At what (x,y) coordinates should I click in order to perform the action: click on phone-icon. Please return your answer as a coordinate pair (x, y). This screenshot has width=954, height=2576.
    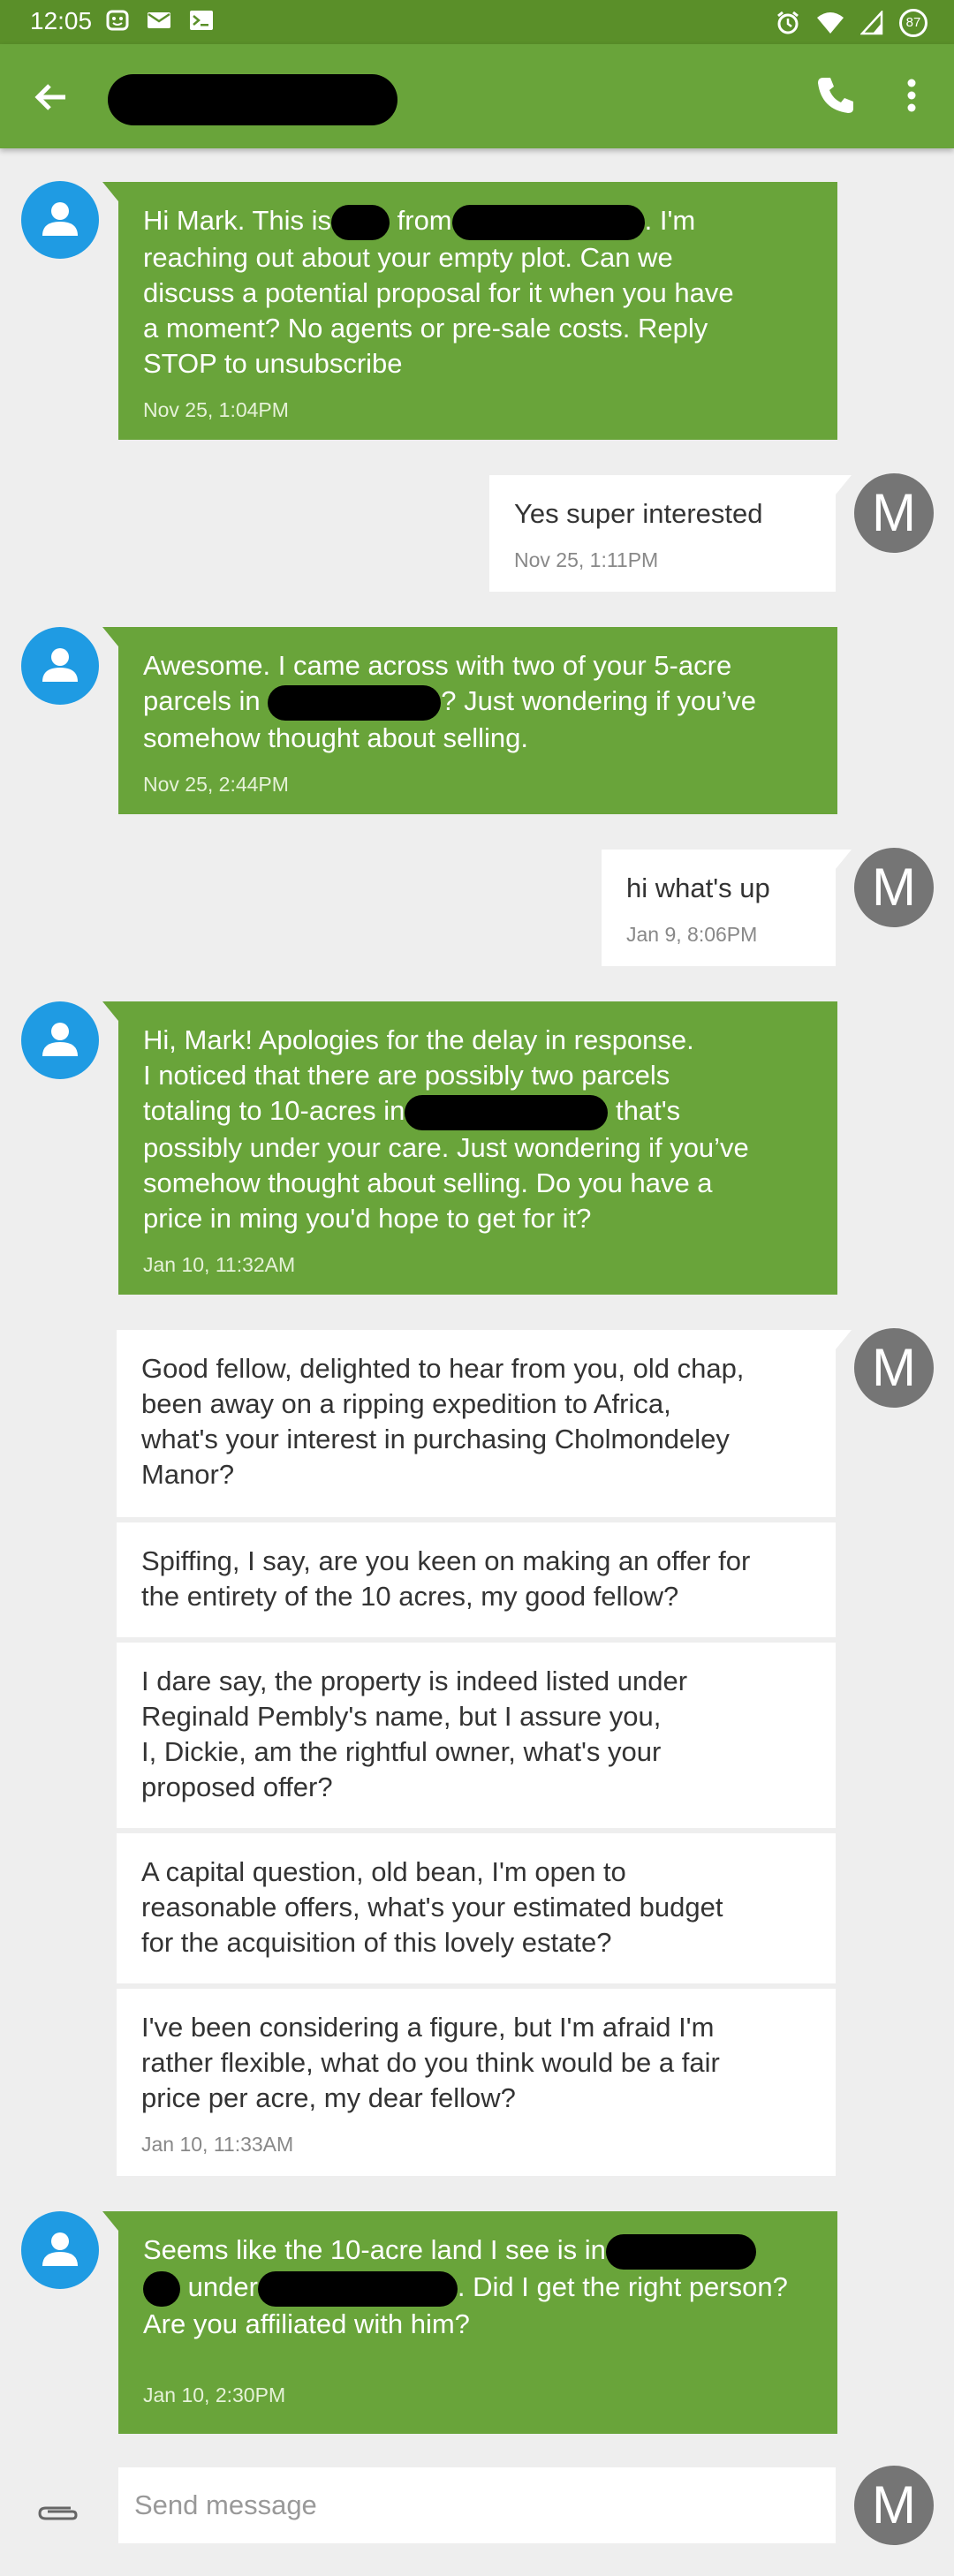
    Looking at the image, I should click on (835, 95).